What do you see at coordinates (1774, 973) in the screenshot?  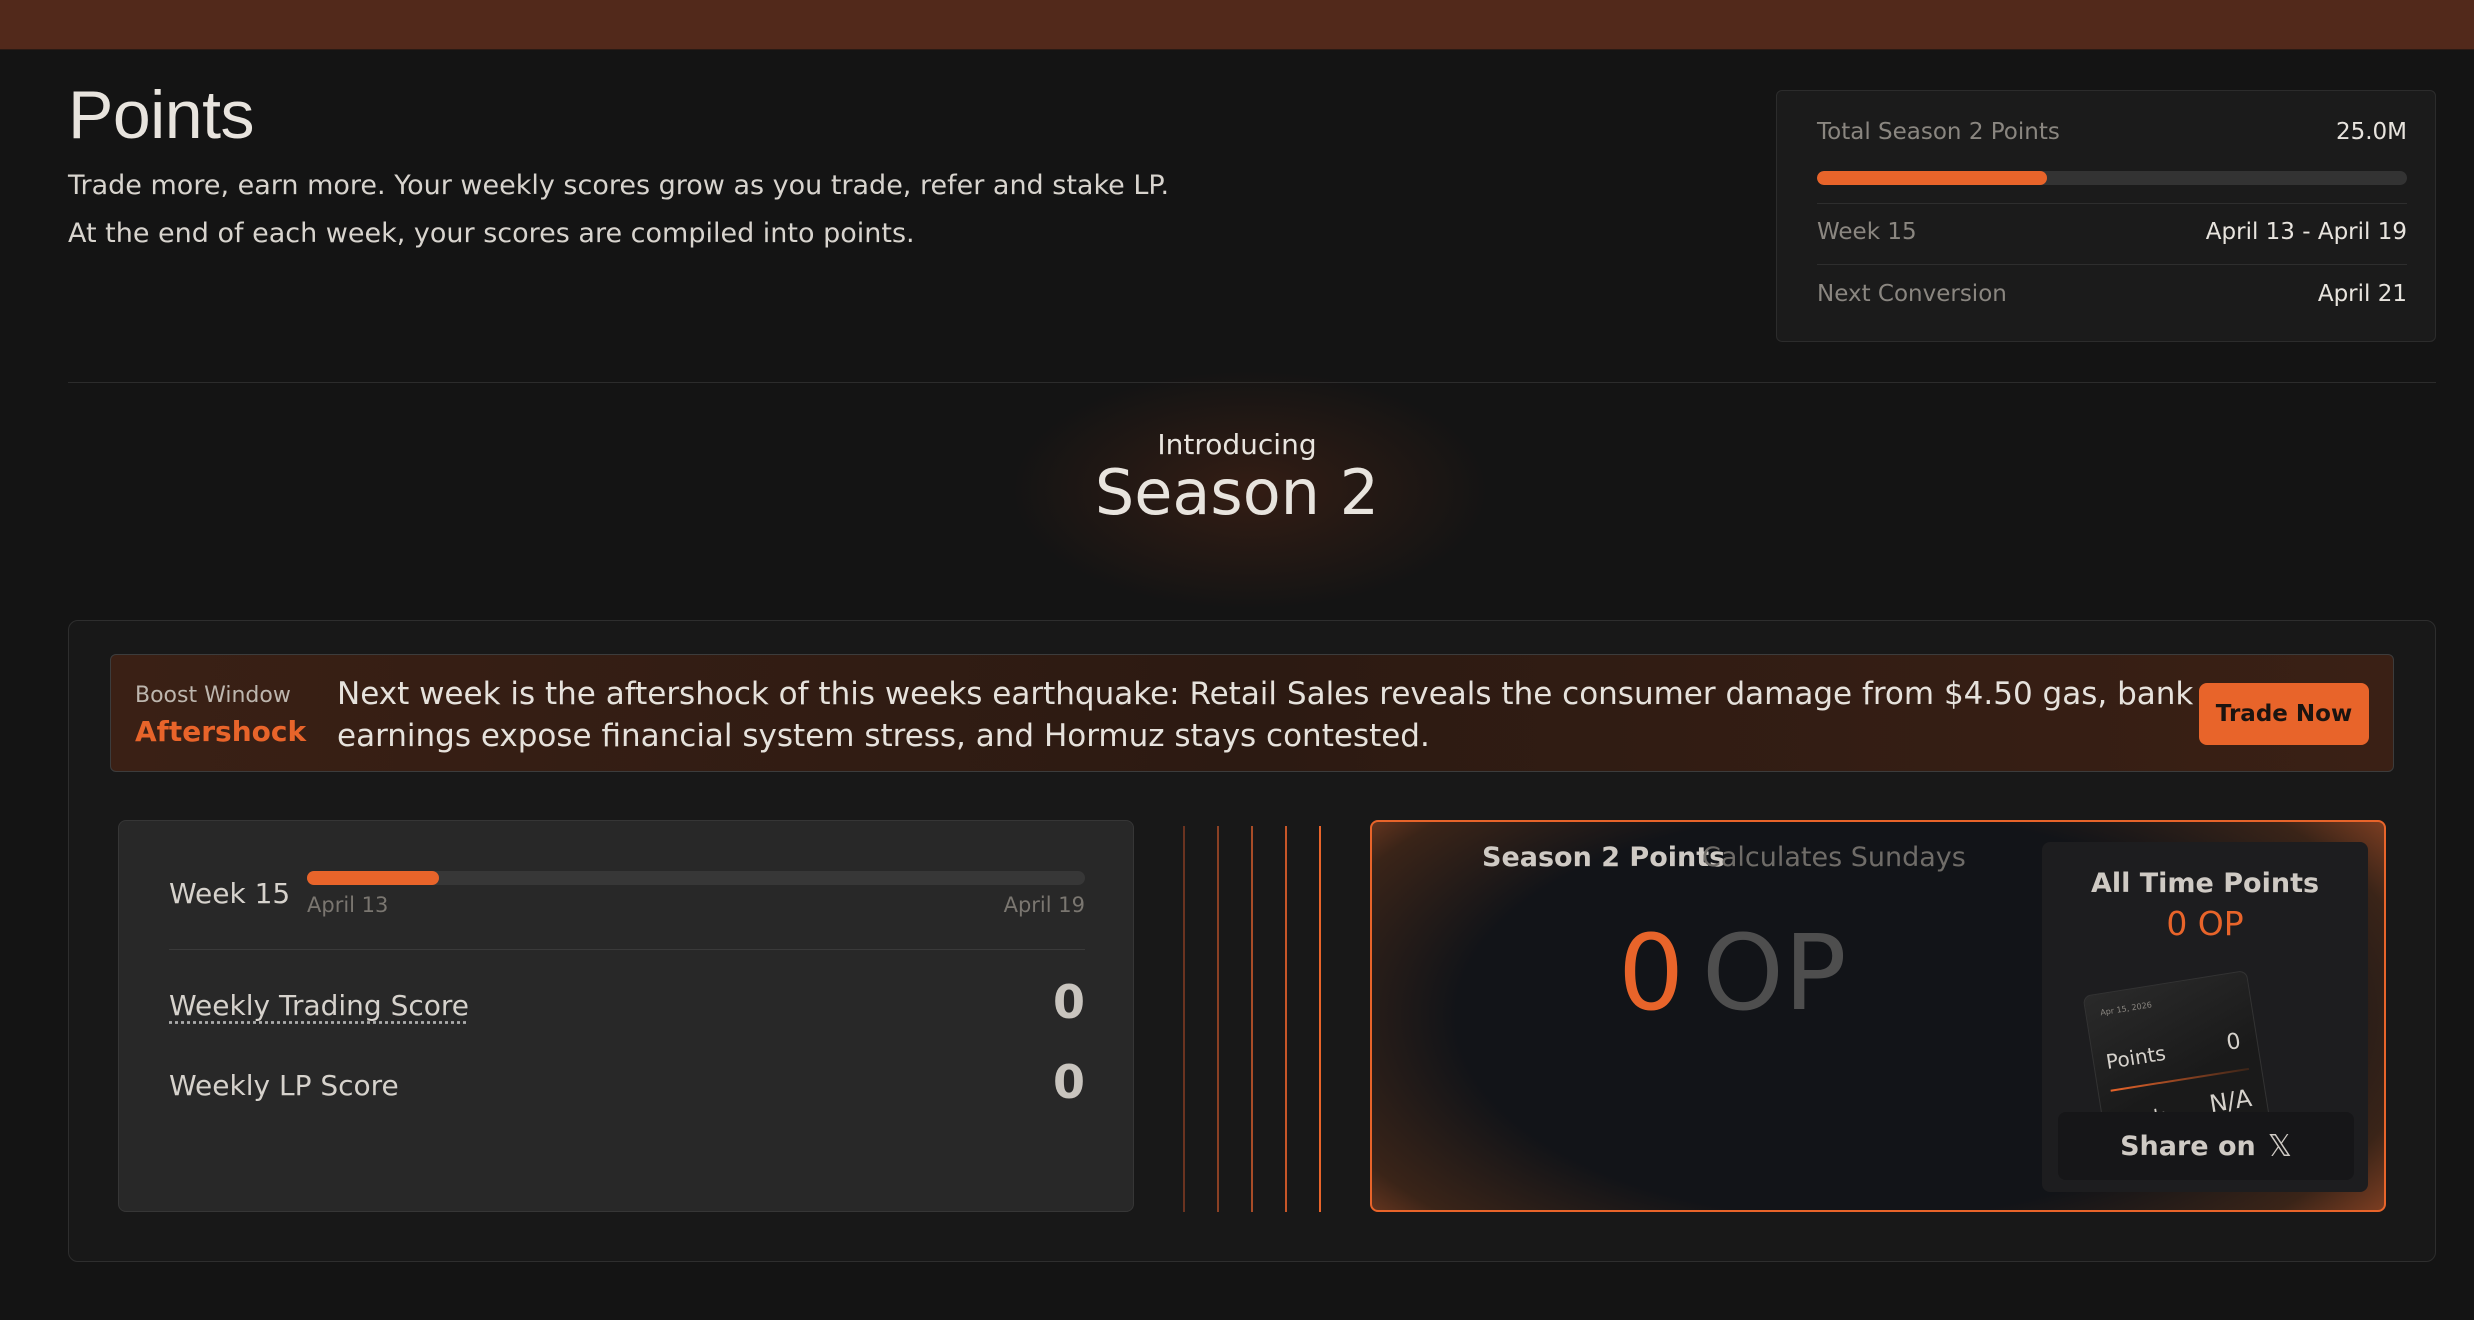 I see `season-2-points-unit: OP` at bounding box center [1774, 973].